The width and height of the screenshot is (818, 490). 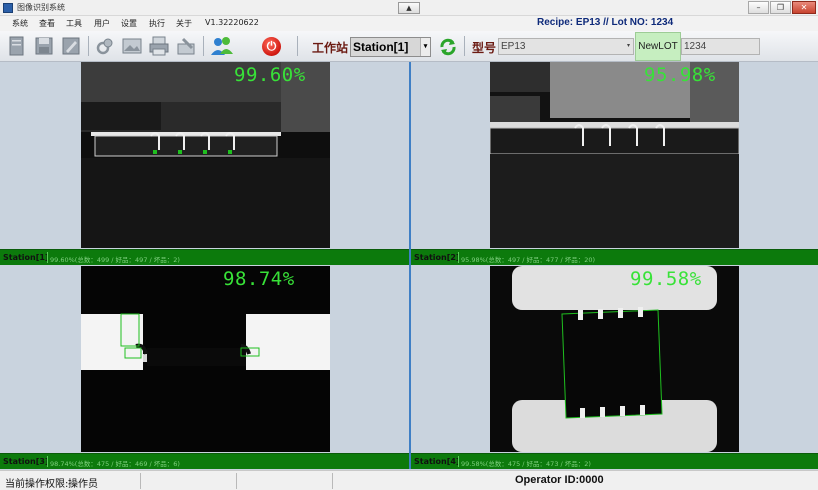 I want to click on collapse-toolbar-button: ▲, so click(x=409, y=8).